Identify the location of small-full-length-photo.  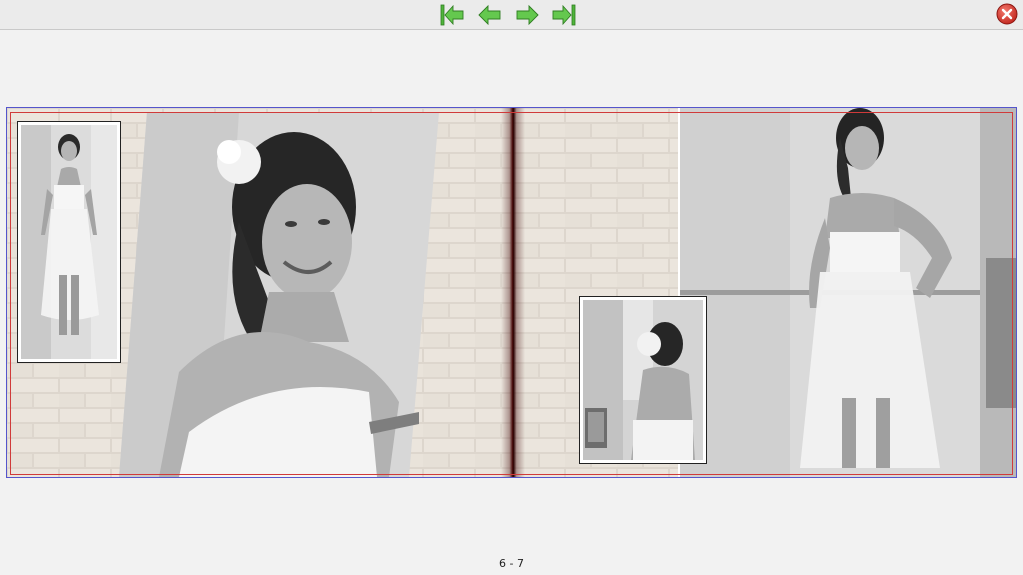
(69, 242).